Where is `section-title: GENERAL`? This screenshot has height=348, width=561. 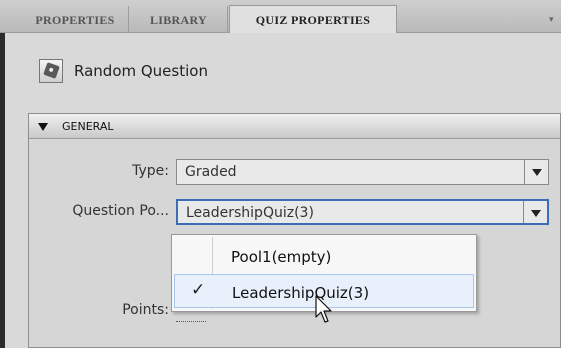
section-title: GENERAL is located at coordinates (88, 126).